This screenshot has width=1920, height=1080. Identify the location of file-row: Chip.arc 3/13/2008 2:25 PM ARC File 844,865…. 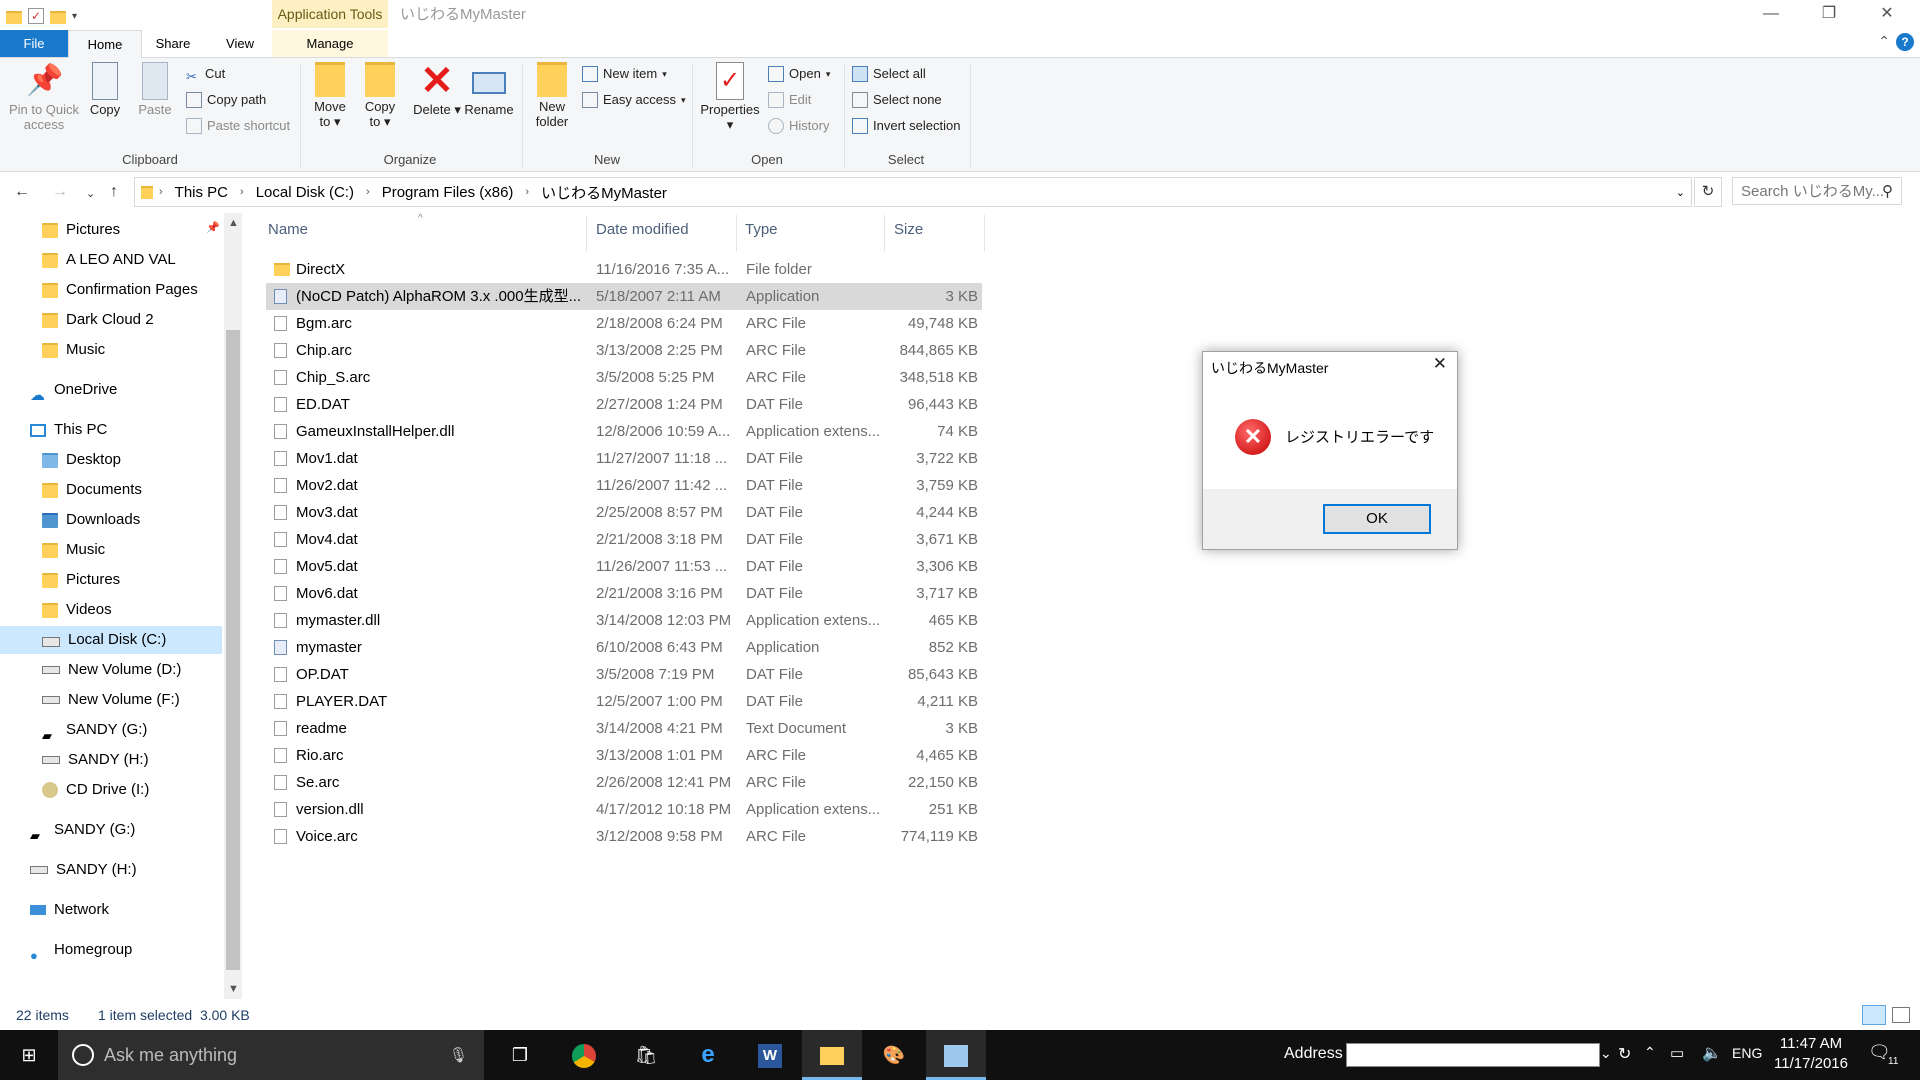
(624, 350).